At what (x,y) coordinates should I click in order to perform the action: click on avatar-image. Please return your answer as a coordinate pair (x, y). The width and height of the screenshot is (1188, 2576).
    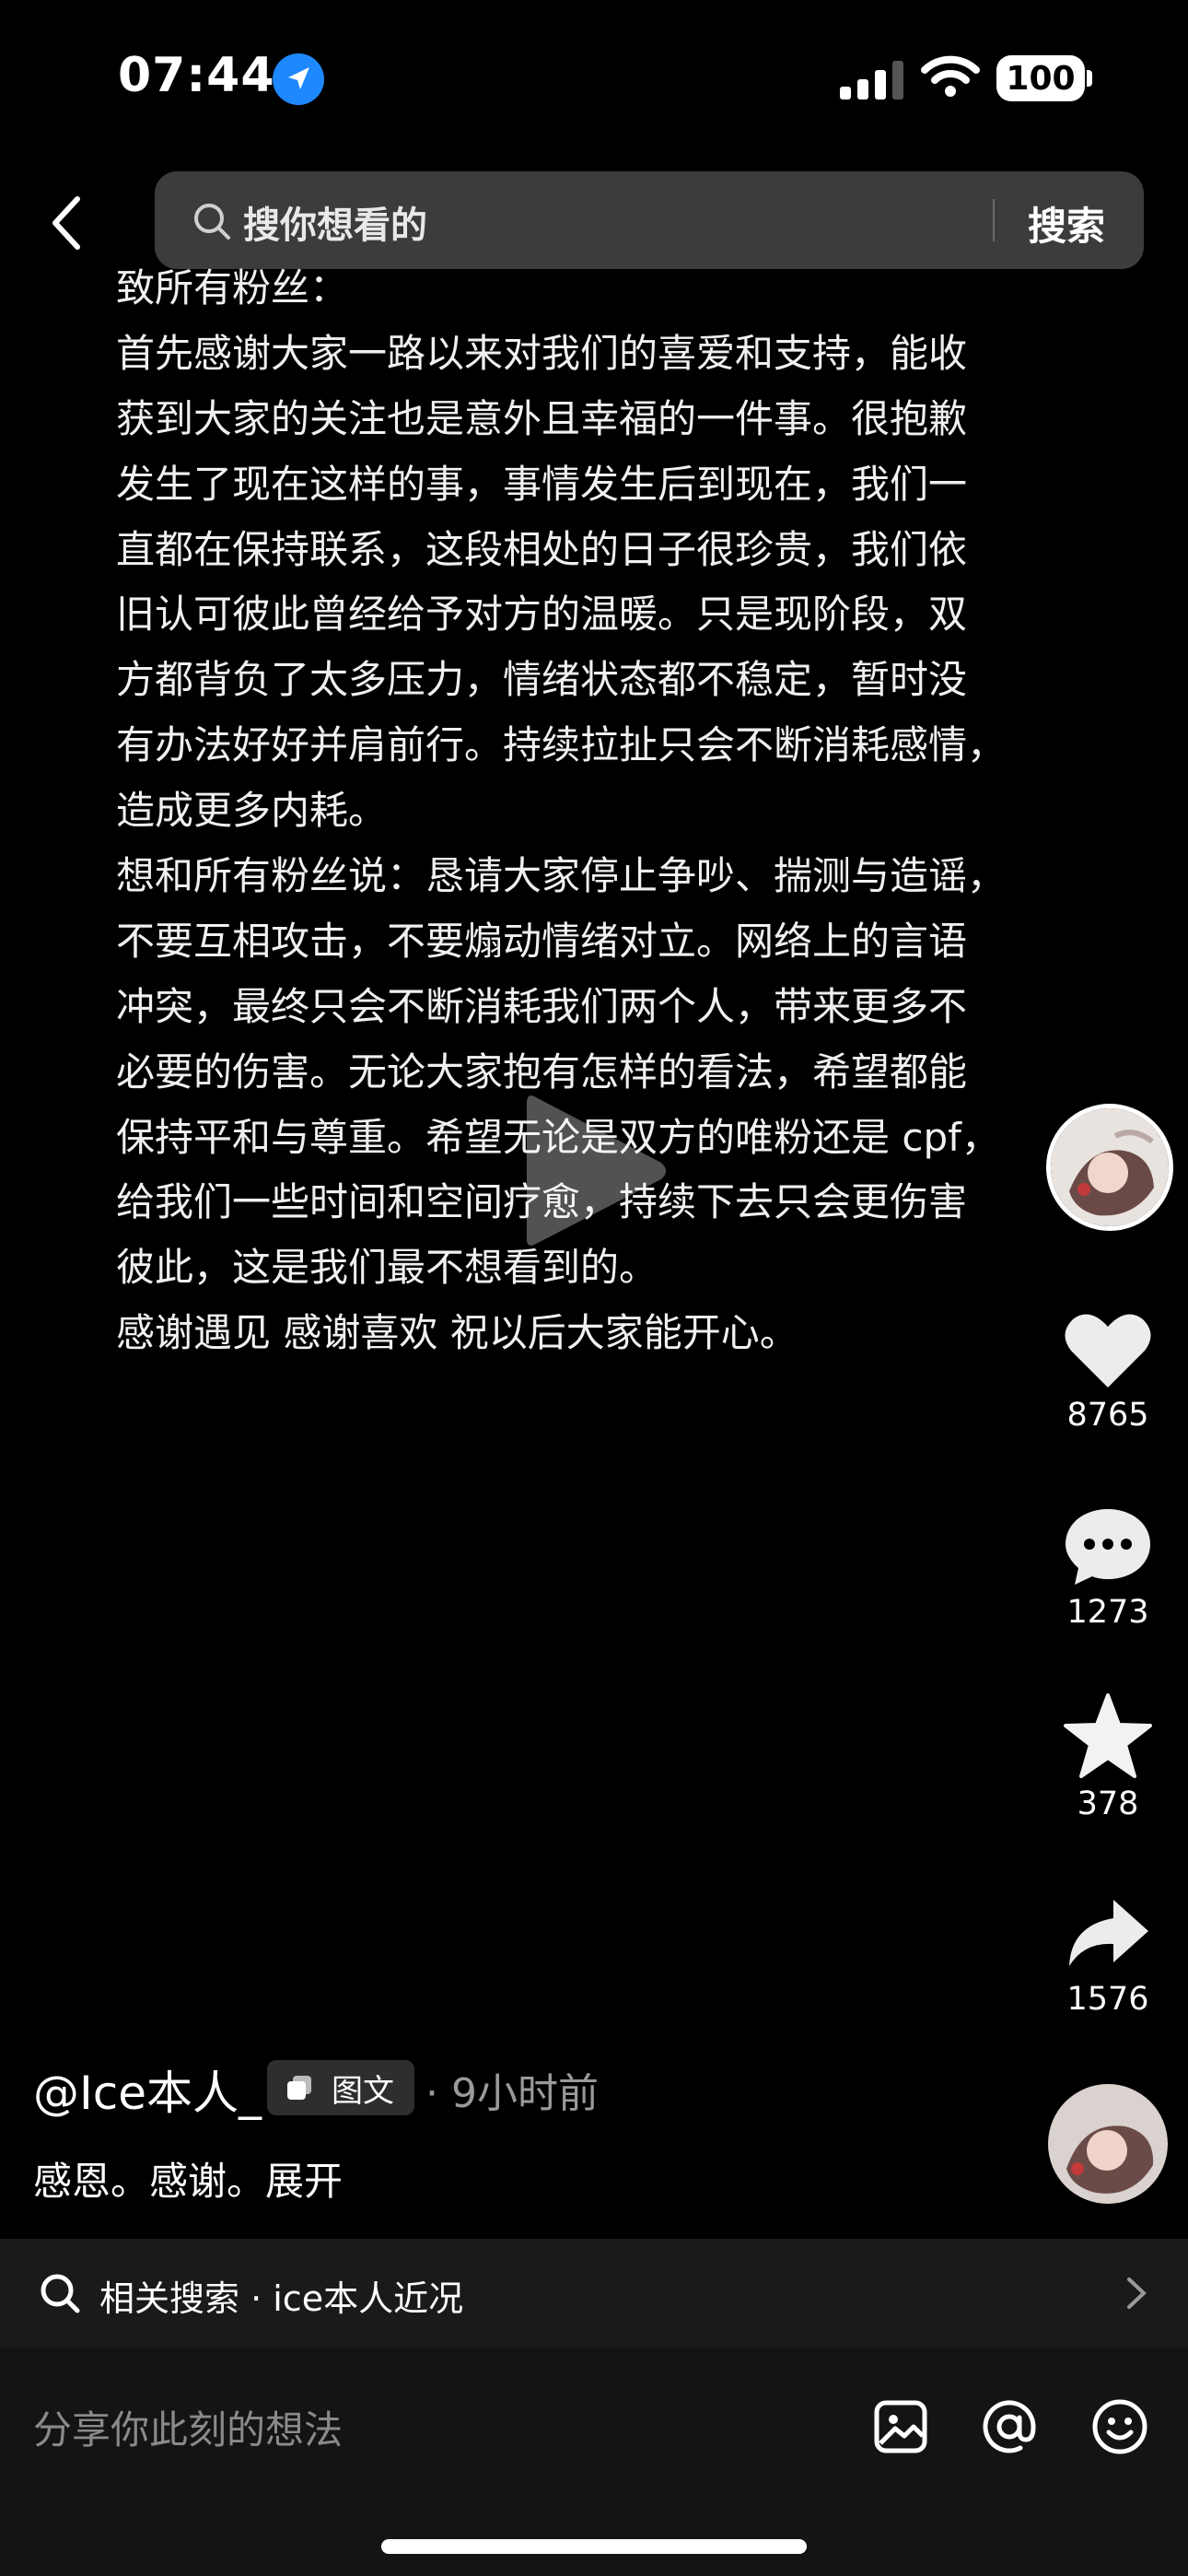
    Looking at the image, I should click on (1110, 1167).